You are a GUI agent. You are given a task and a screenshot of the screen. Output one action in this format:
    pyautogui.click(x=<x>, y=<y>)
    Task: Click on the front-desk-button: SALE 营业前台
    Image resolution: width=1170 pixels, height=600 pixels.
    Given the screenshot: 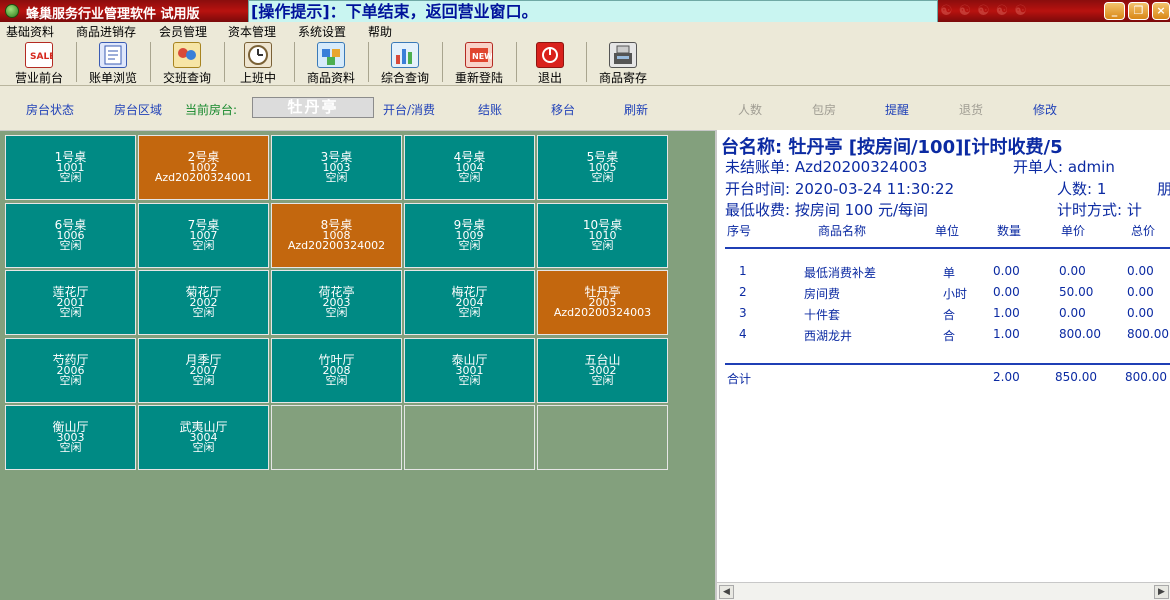 What is the action you would take?
    pyautogui.click(x=39, y=62)
    